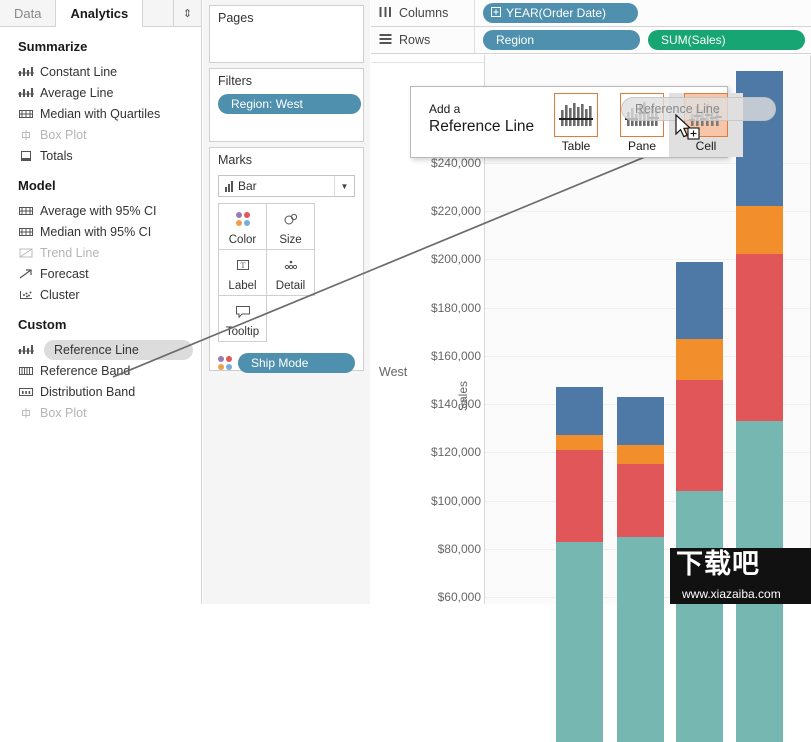  Describe the element at coordinates (79, 71) in the screenshot. I see `analytics-item-label: Constant Line` at that location.